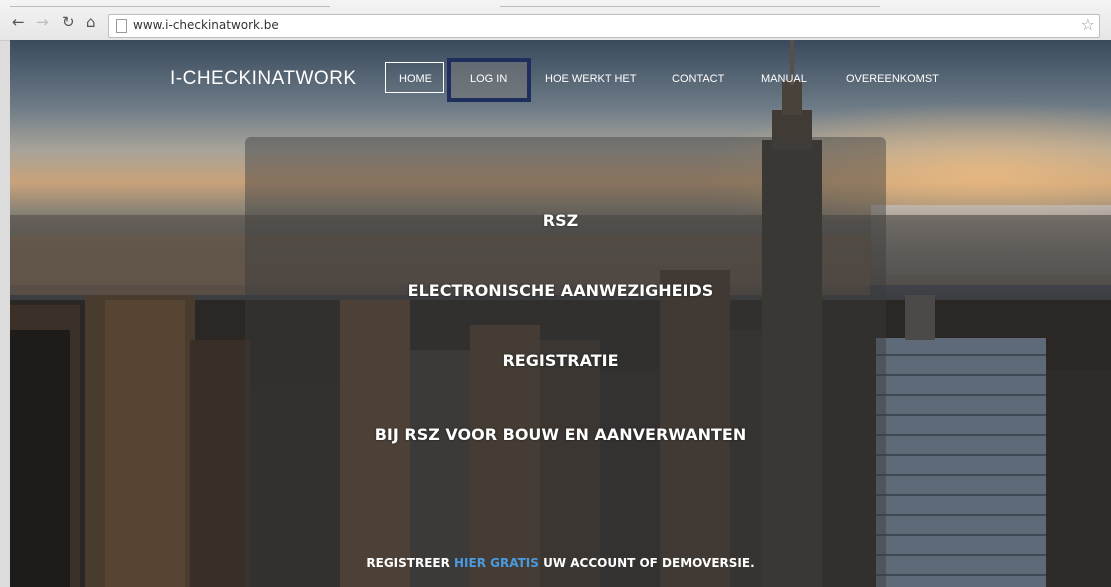 Image resolution: width=1111 pixels, height=587 pixels. What do you see at coordinates (206, 25) in the screenshot?
I see `url-text: www.i-checkinatwork.be` at bounding box center [206, 25].